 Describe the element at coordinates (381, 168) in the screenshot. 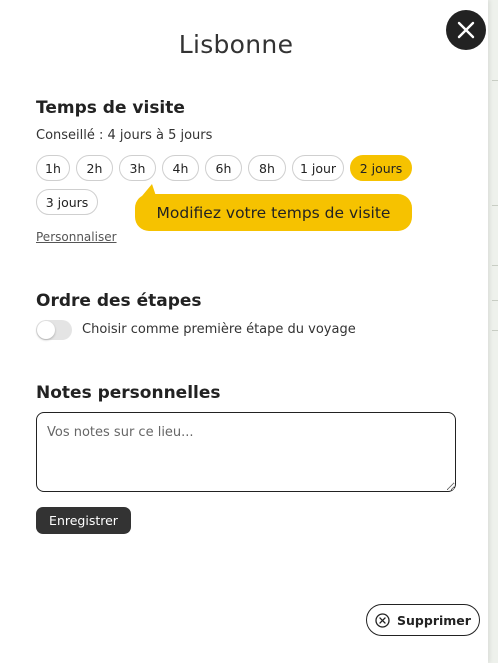

I see `duration-chip-2-jours: 2 jours` at that location.